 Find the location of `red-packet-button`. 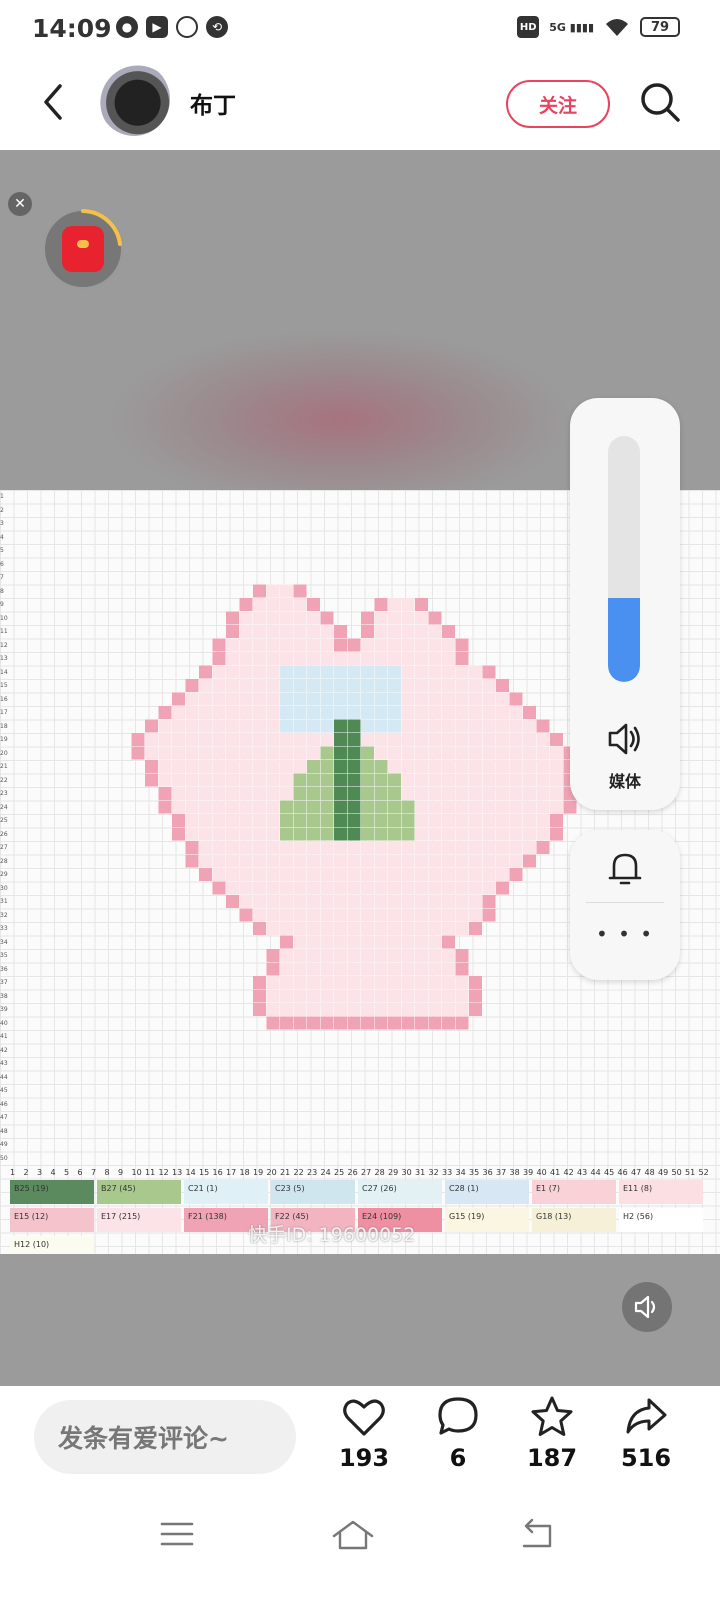

red-packet-button is located at coordinates (83, 249).